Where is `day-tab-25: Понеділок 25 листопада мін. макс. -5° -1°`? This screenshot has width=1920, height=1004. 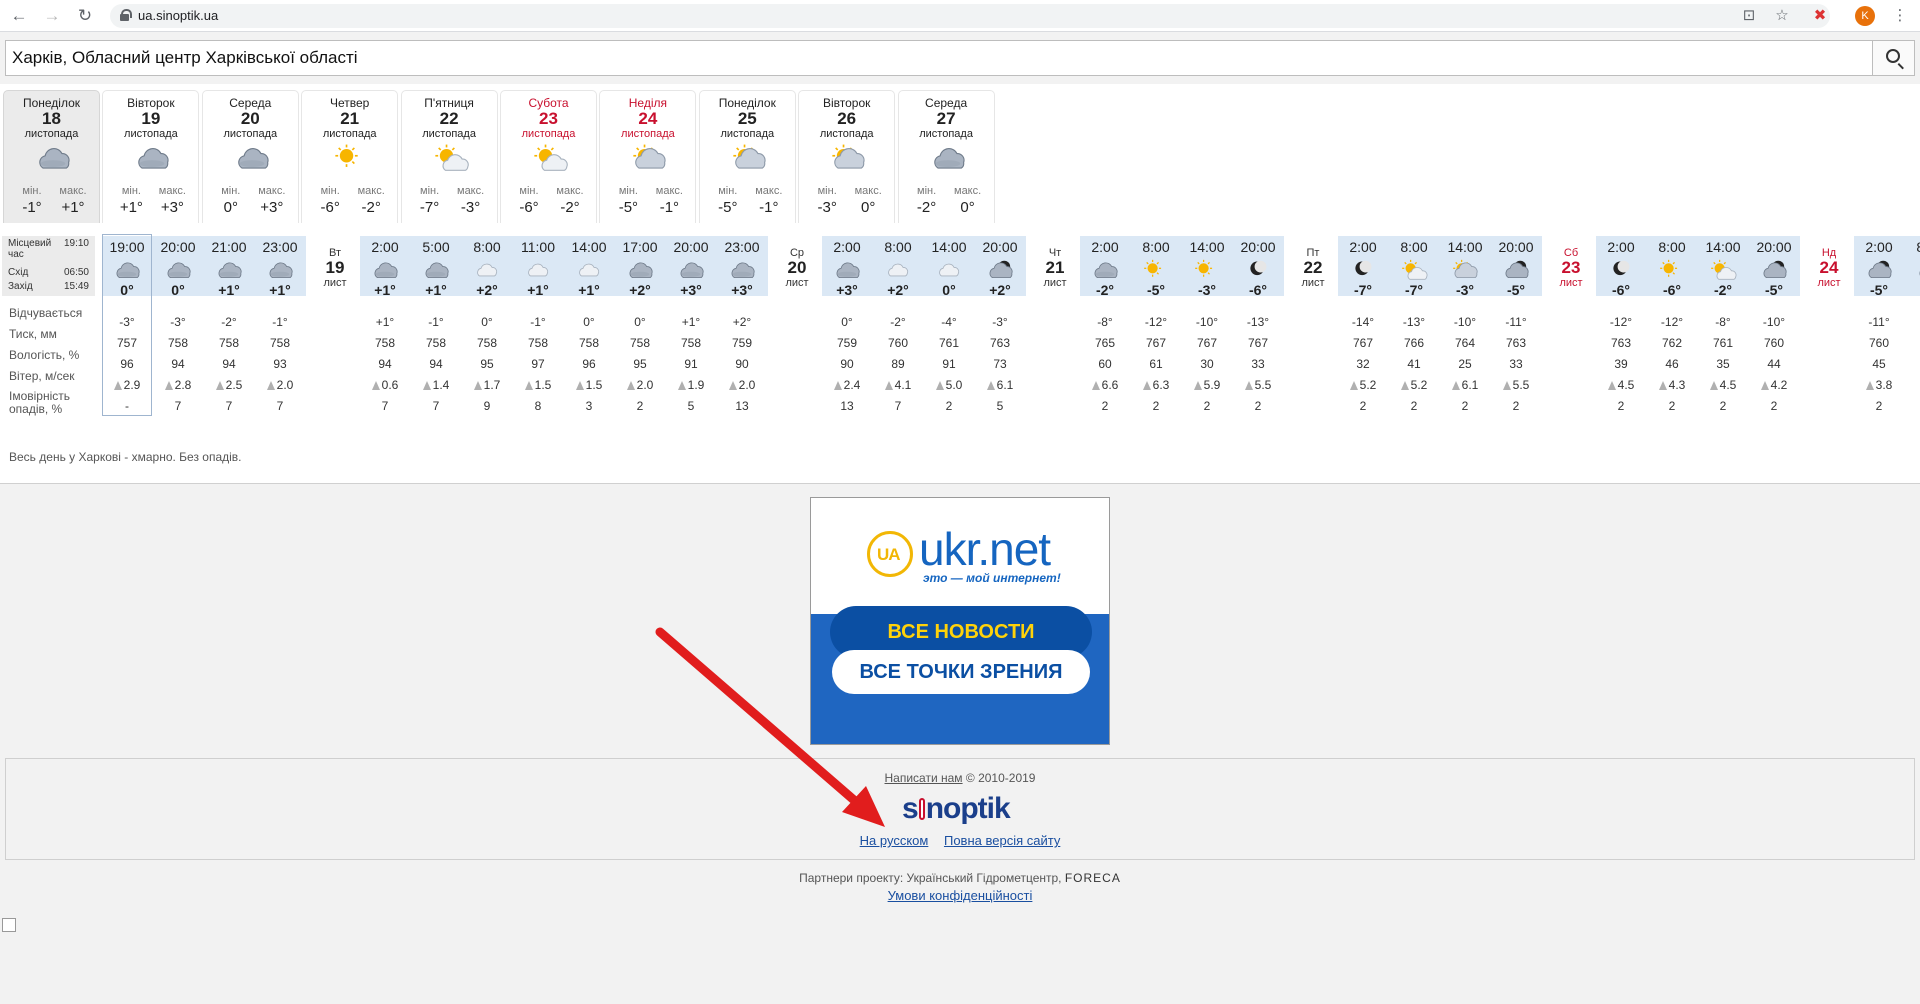 day-tab-25: Понеділок 25 листопада мін. макс. -5° -1° is located at coordinates (747, 156).